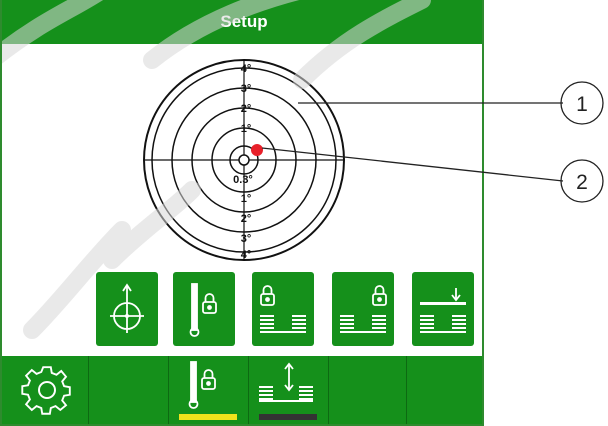 The height and width of the screenshot is (426, 608). I want to click on gear-icon, so click(46, 390).